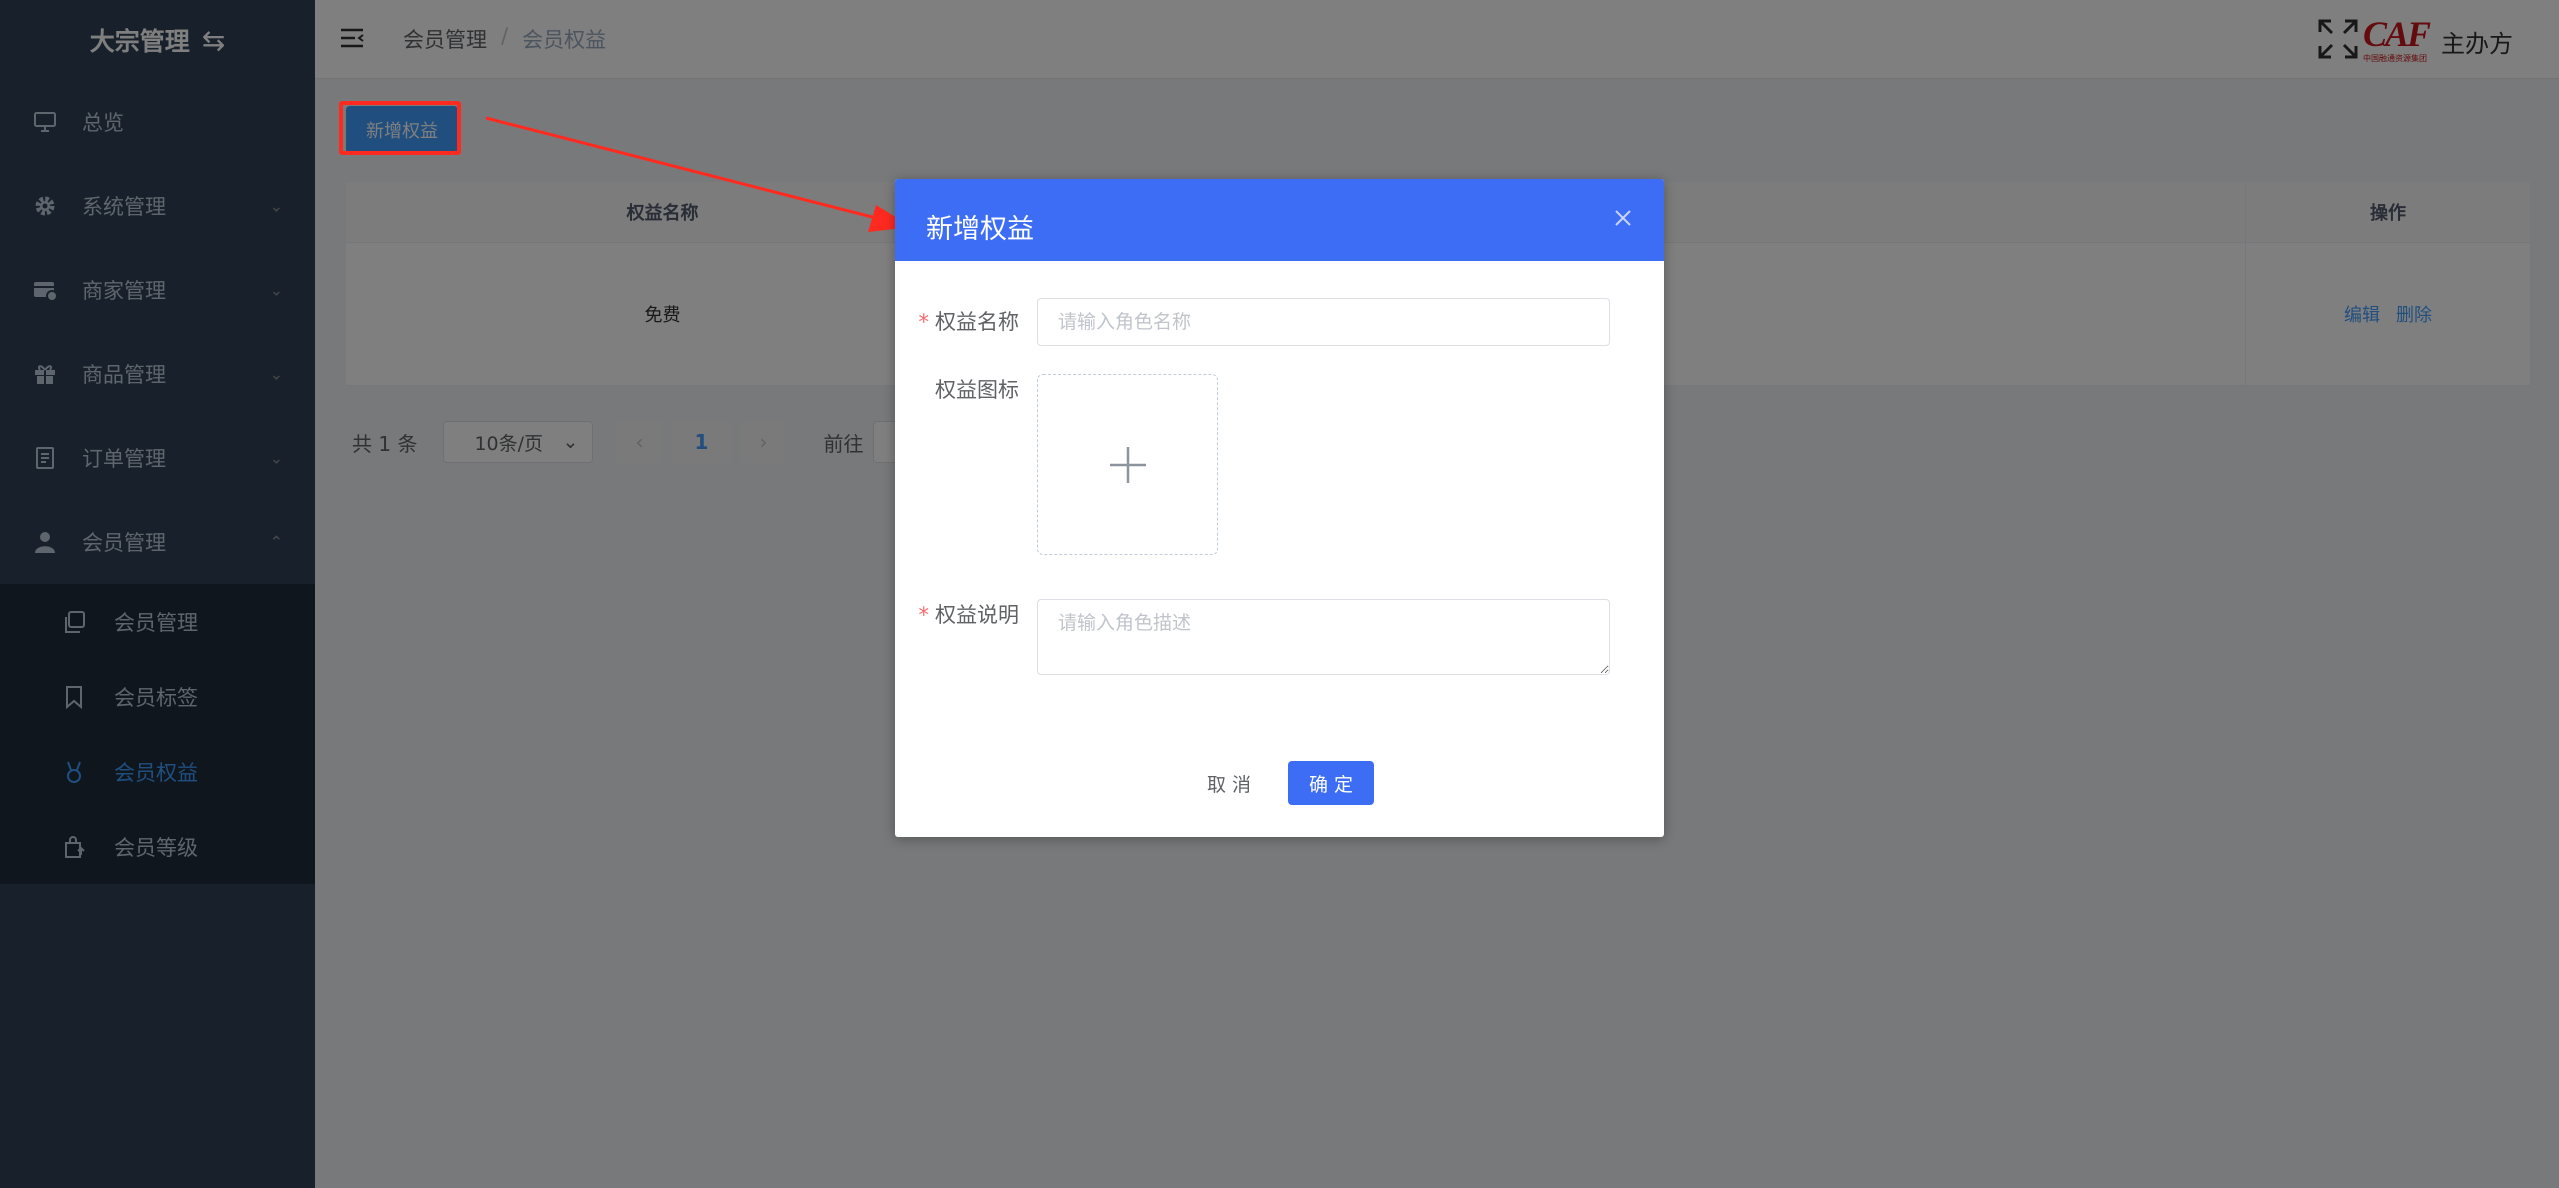  What do you see at coordinates (969, 322) in the screenshot?
I see `field-label: * 权益名称` at bounding box center [969, 322].